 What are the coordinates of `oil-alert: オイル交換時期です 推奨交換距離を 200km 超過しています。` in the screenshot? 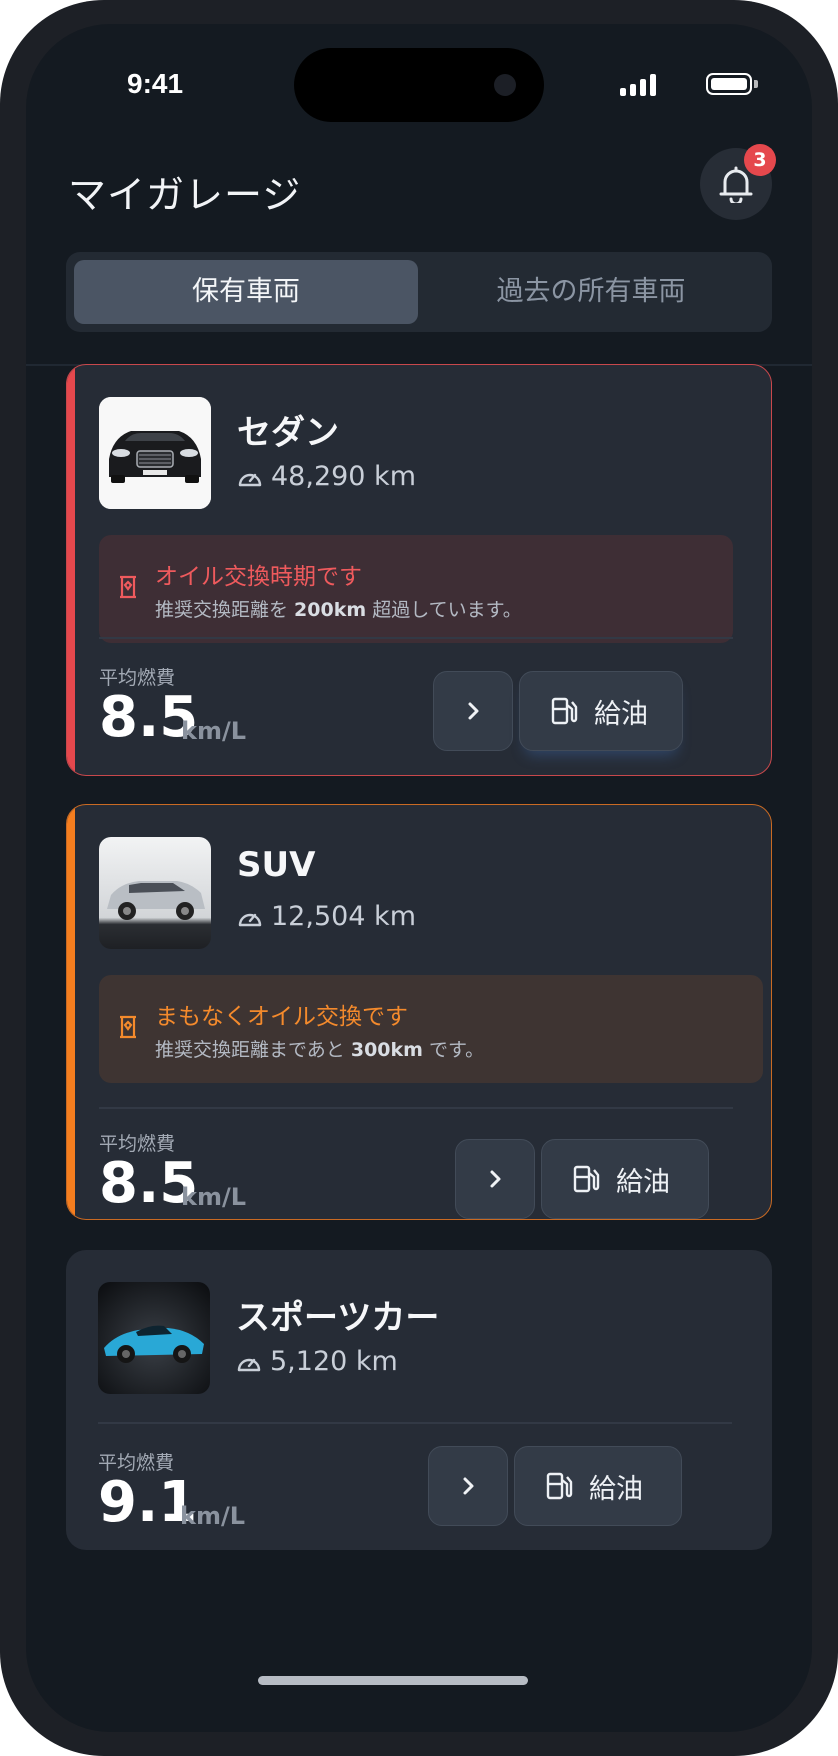 It's located at (416, 589).